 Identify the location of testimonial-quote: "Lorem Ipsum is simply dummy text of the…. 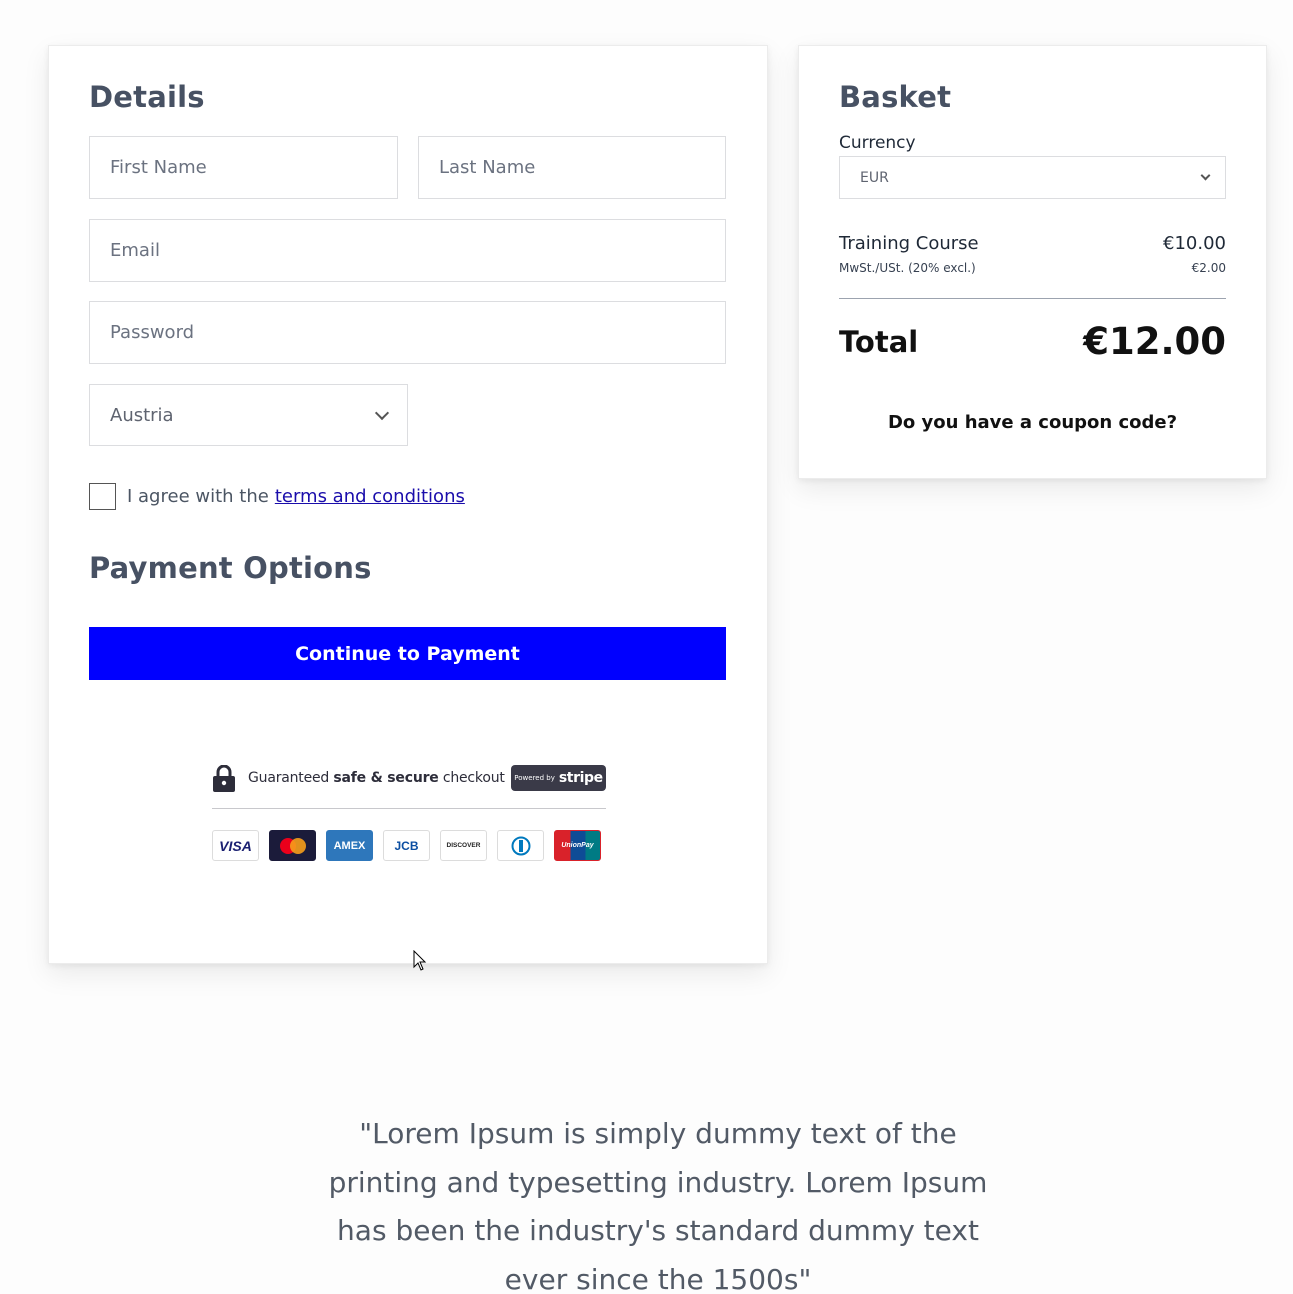
(658, 1205).